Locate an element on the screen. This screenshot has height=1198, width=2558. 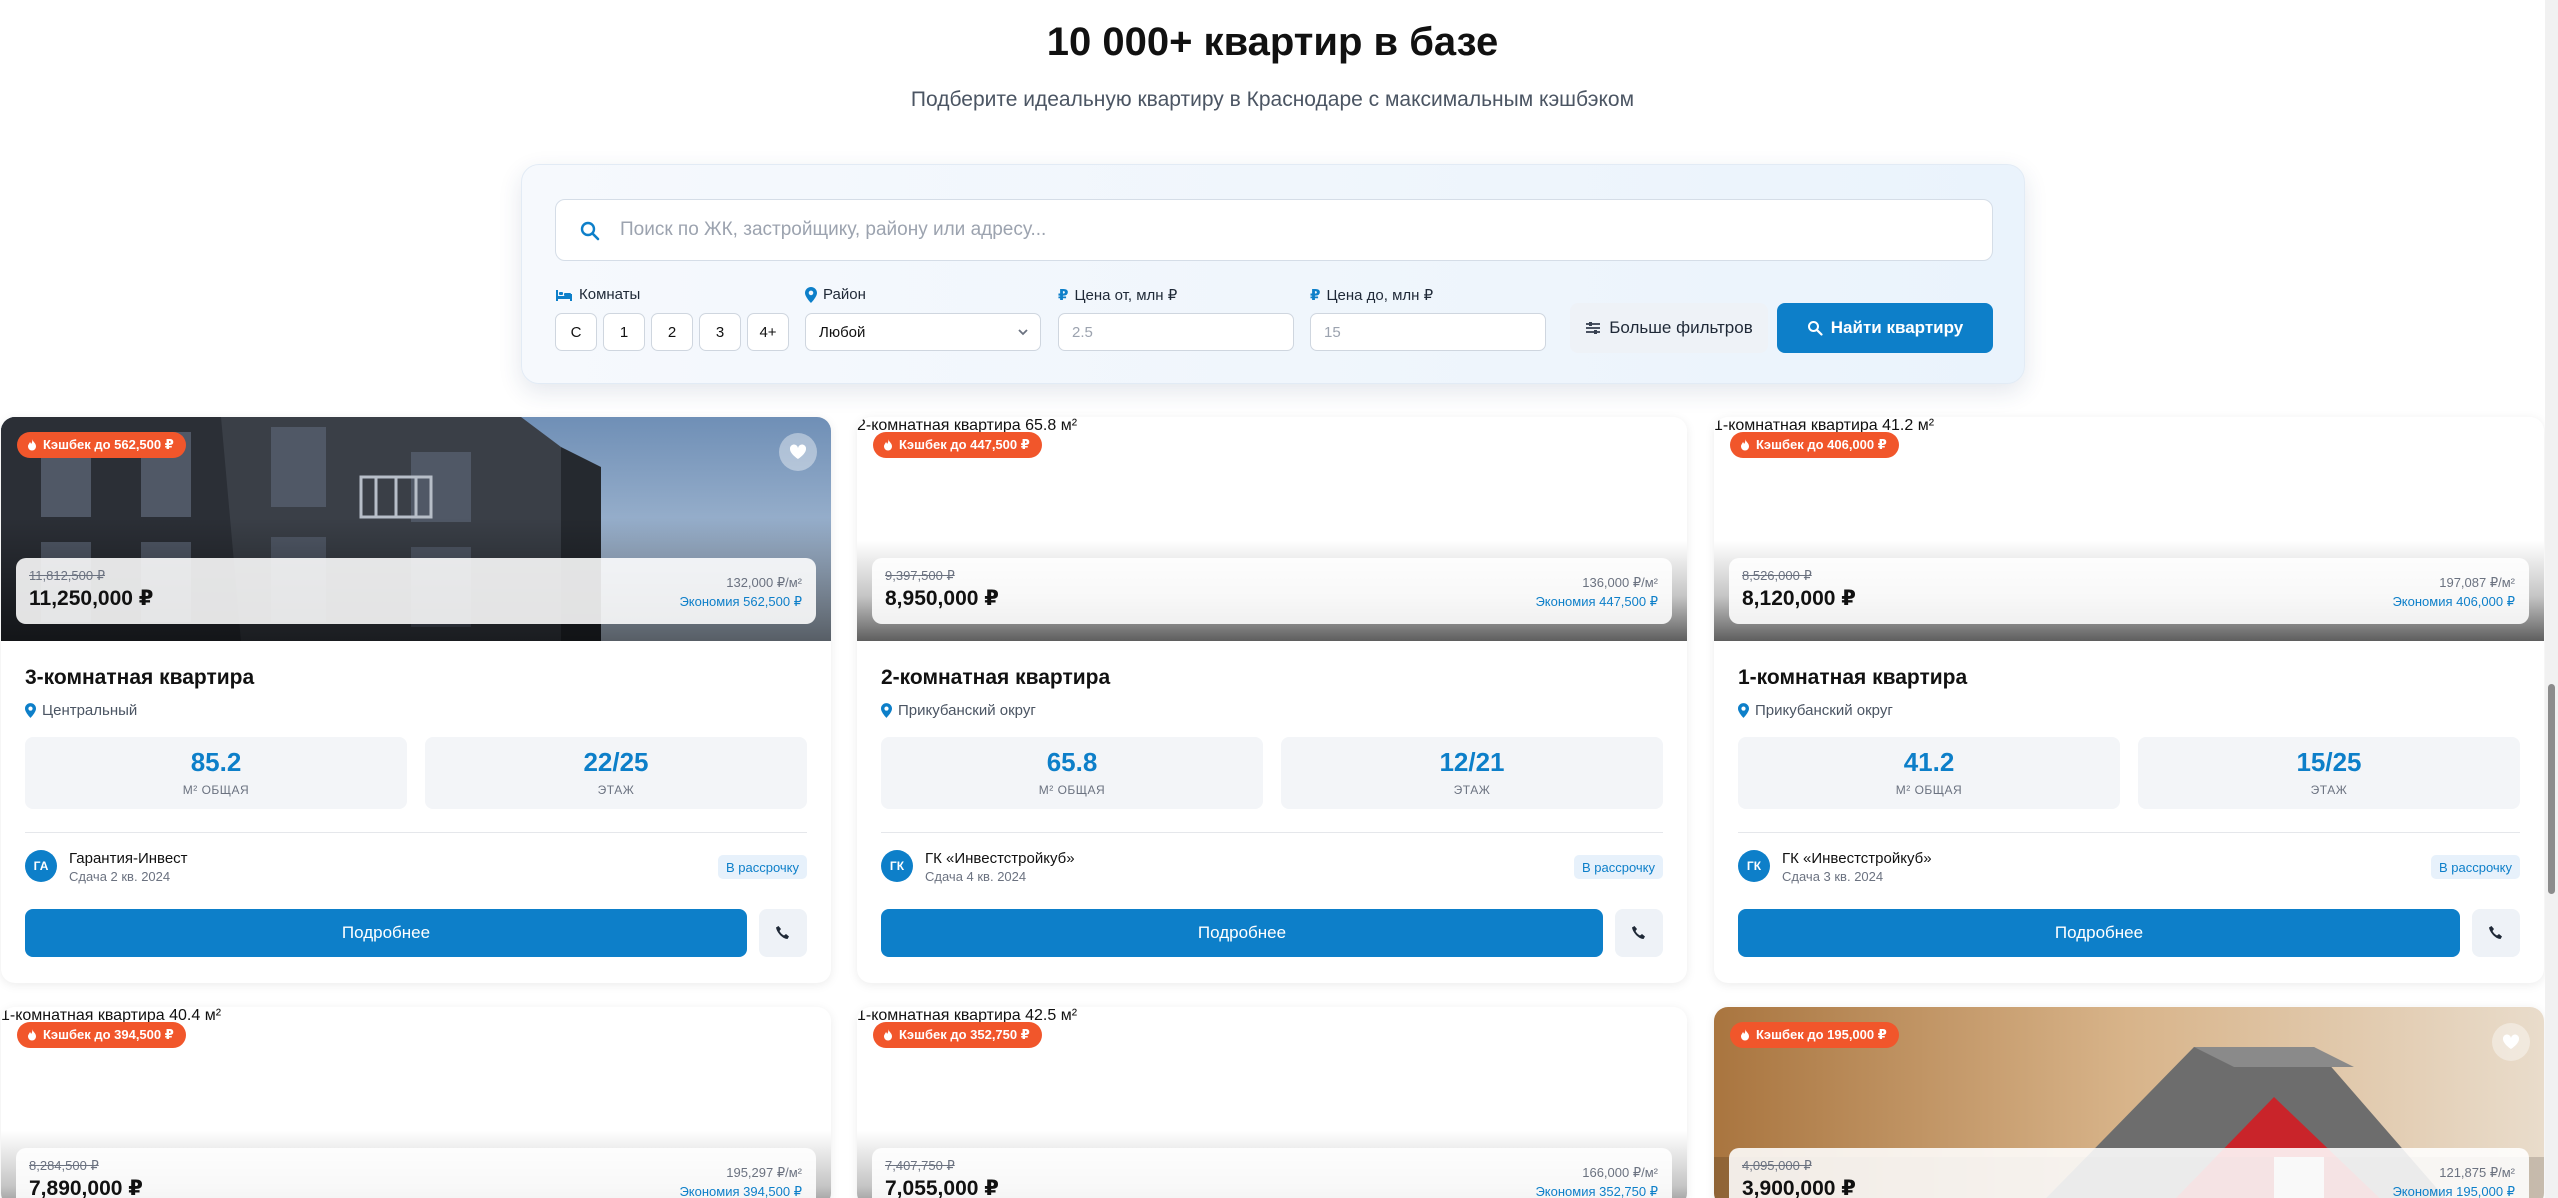
floor-stat: 12/21 ЭТАЖ is located at coordinates (1472, 773).